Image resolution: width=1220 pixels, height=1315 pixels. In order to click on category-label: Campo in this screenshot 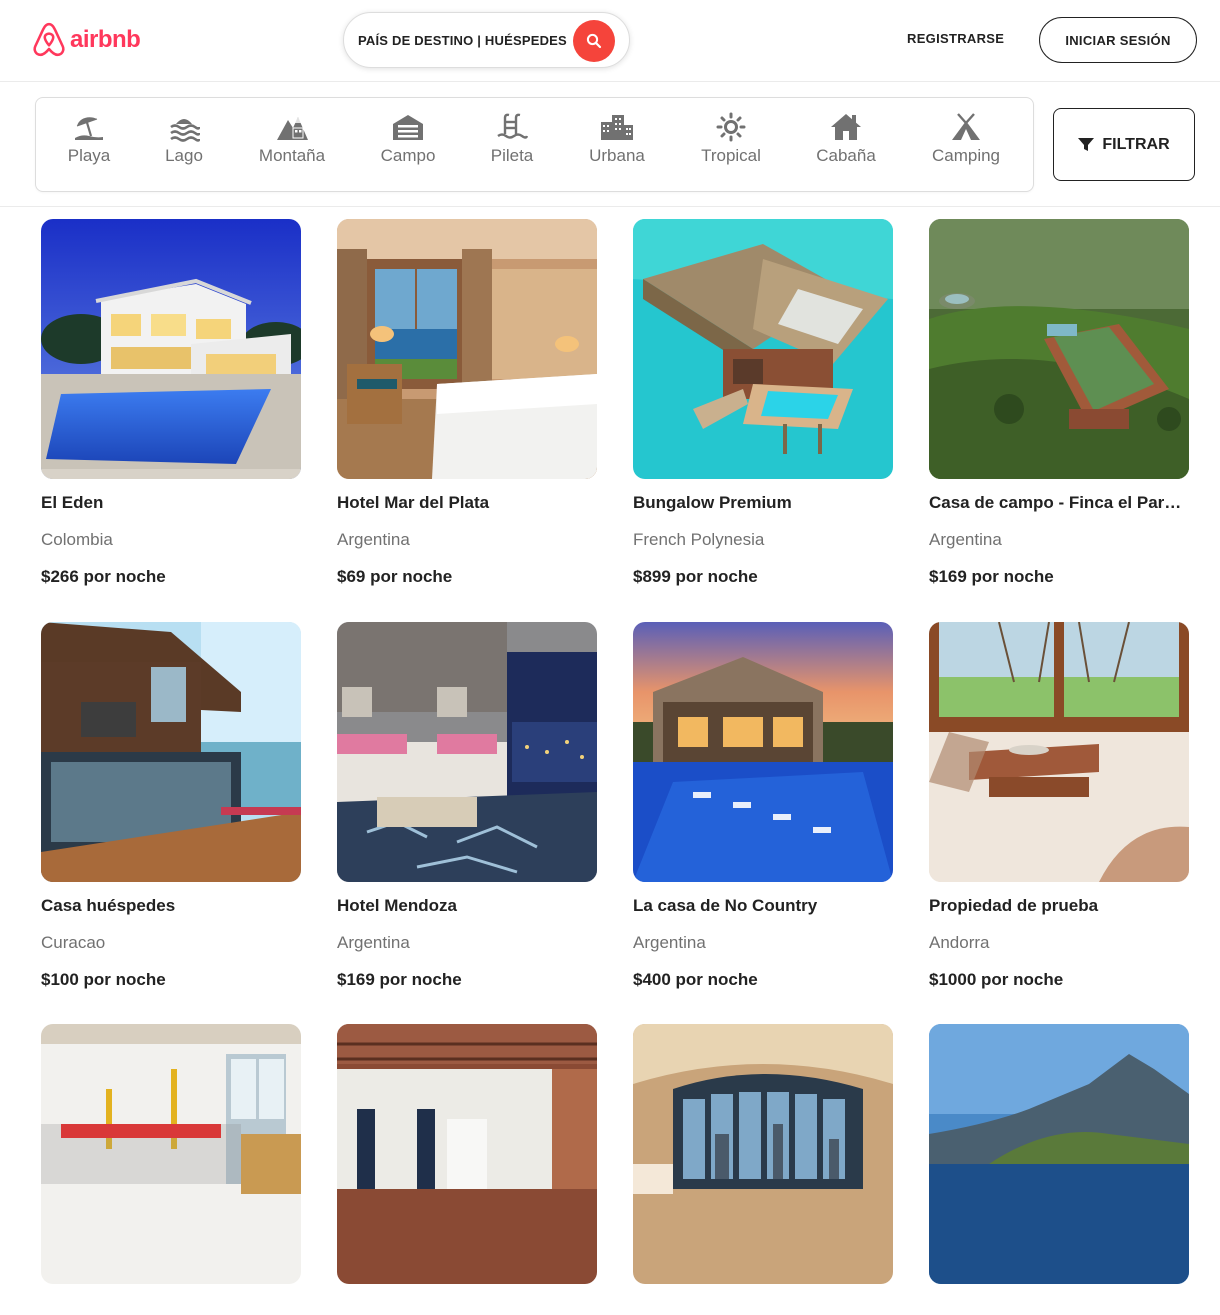, I will do `click(408, 155)`.